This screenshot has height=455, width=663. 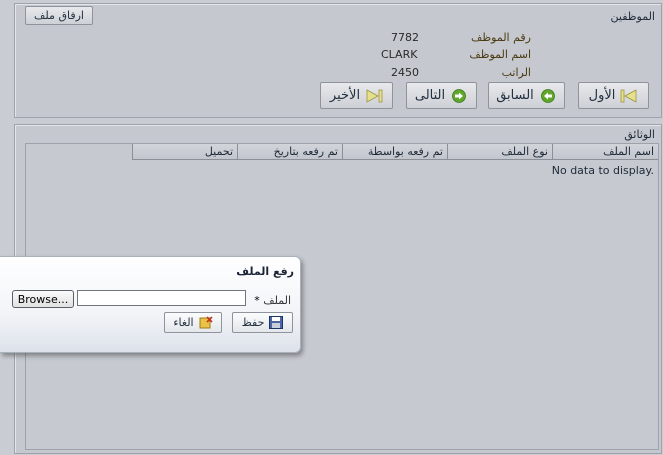 What do you see at coordinates (639, 134) in the screenshot?
I see `documents-panel-title: الوثائق` at bounding box center [639, 134].